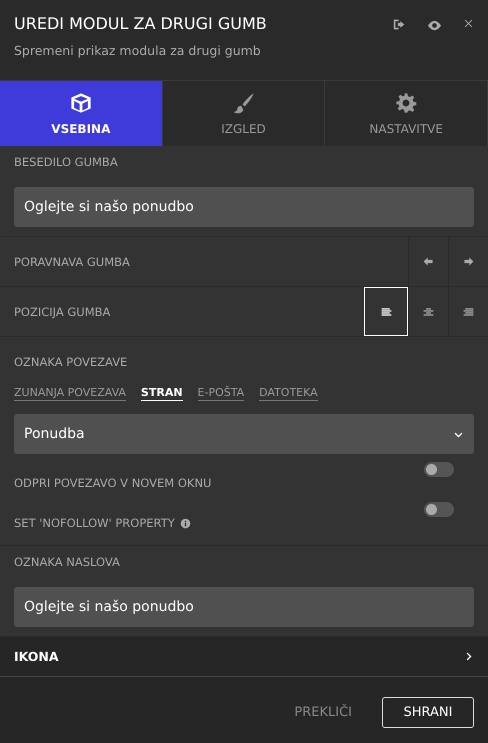 This screenshot has width=488, height=743. Describe the element at coordinates (140, 23) in the screenshot. I see `panel-title: UREDI MODUL ZA DRUGI GUMB` at that location.